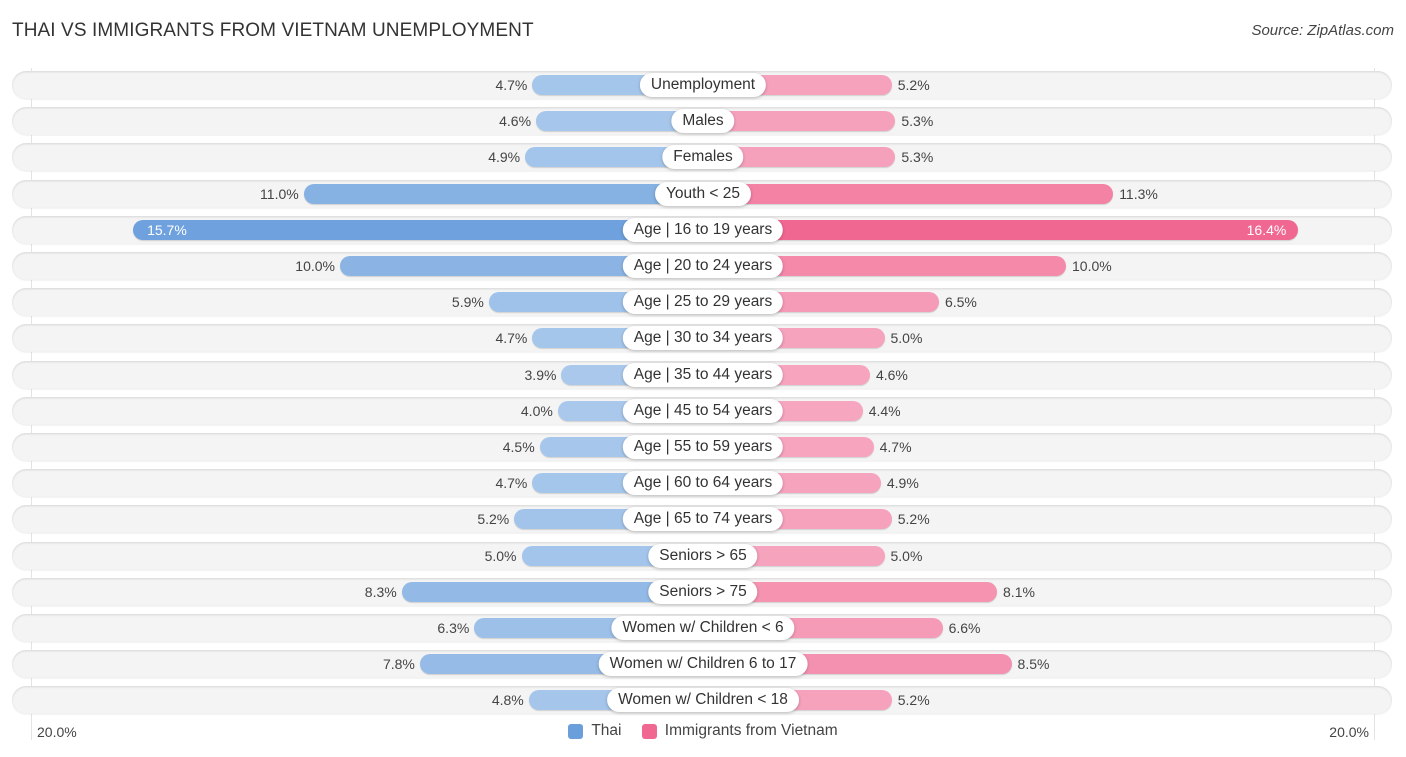 The width and height of the screenshot is (1406, 757). I want to click on value-label-vietnam: 4.4%, so click(884, 411).